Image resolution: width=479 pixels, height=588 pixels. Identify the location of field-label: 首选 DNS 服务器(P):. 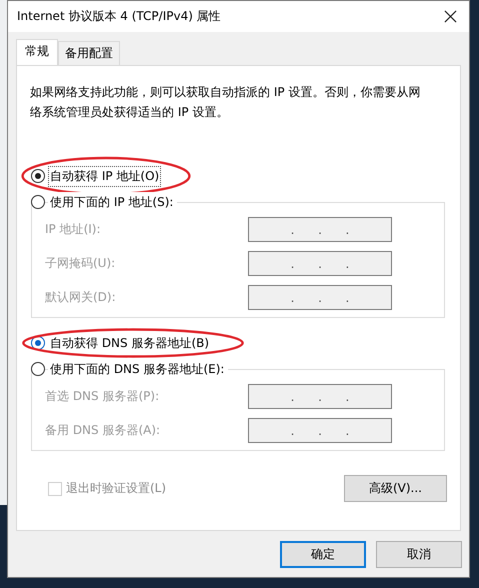
(102, 396).